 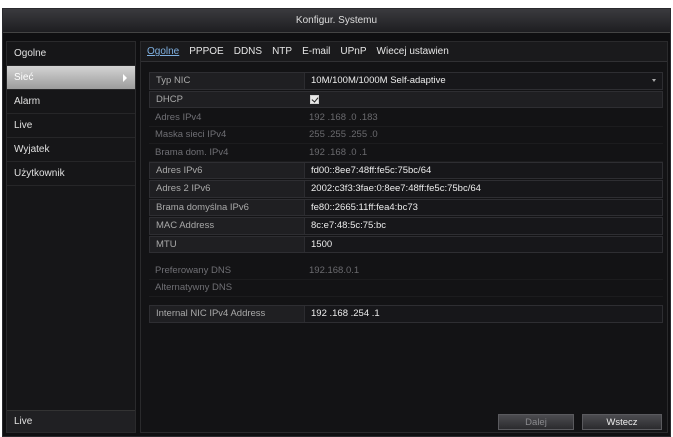 I want to click on ipv4-mask-label: Maska sieci IPv4, so click(x=191, y=135).